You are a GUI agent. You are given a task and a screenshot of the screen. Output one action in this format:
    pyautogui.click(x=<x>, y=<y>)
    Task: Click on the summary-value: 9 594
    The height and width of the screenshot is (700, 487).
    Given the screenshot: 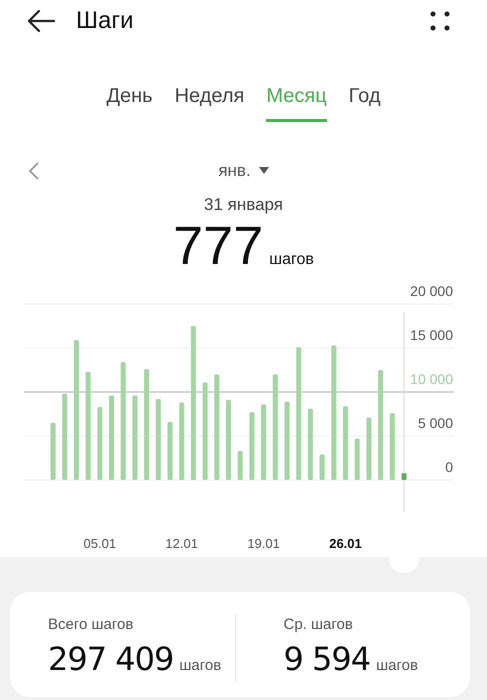 What is the action you would take?
    pyautogui.click(x=327, y=659)
    